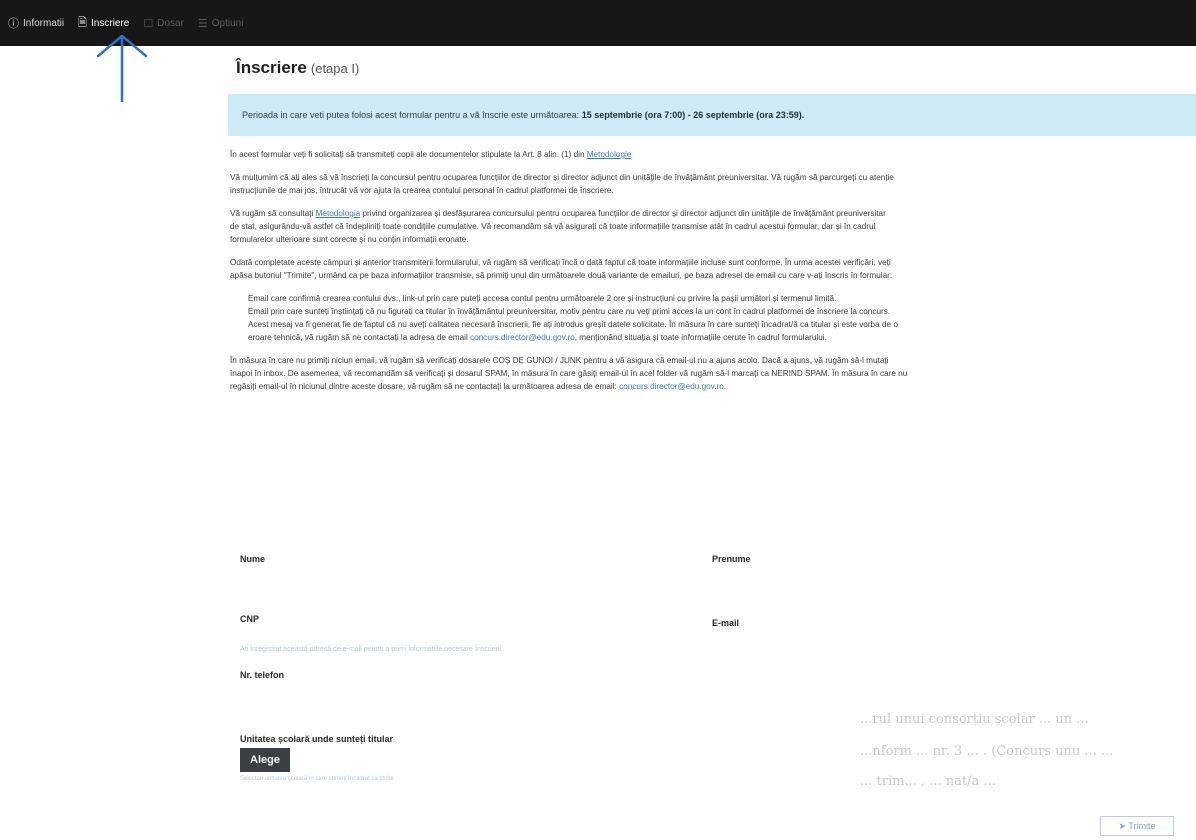 Image resolution: width=1196 pixels, height=840 pixels. What do you see at coordinates (227, 23) in the screenshot?
I see `nav-item-label: Optiuni` at bounding box center [227, 23].